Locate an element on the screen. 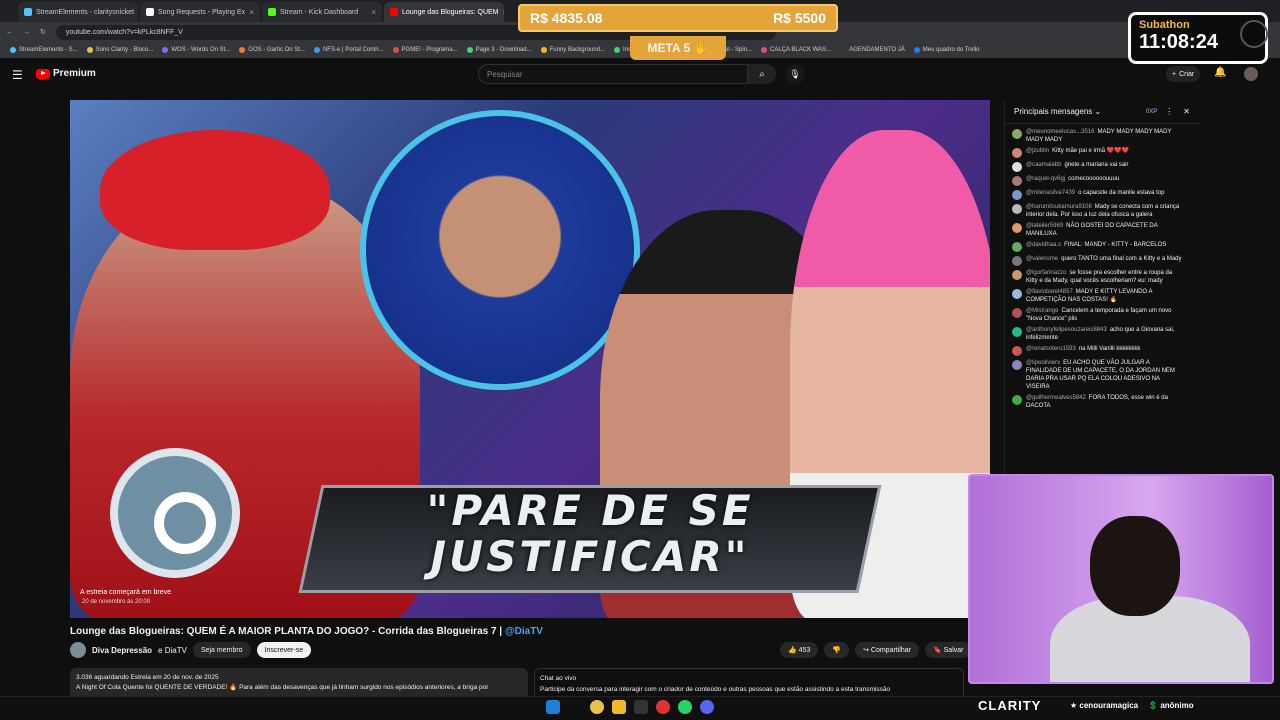 The width and height of the screenshot is (1280, 720). back-icon: ← is located at coordinates (9, 32).